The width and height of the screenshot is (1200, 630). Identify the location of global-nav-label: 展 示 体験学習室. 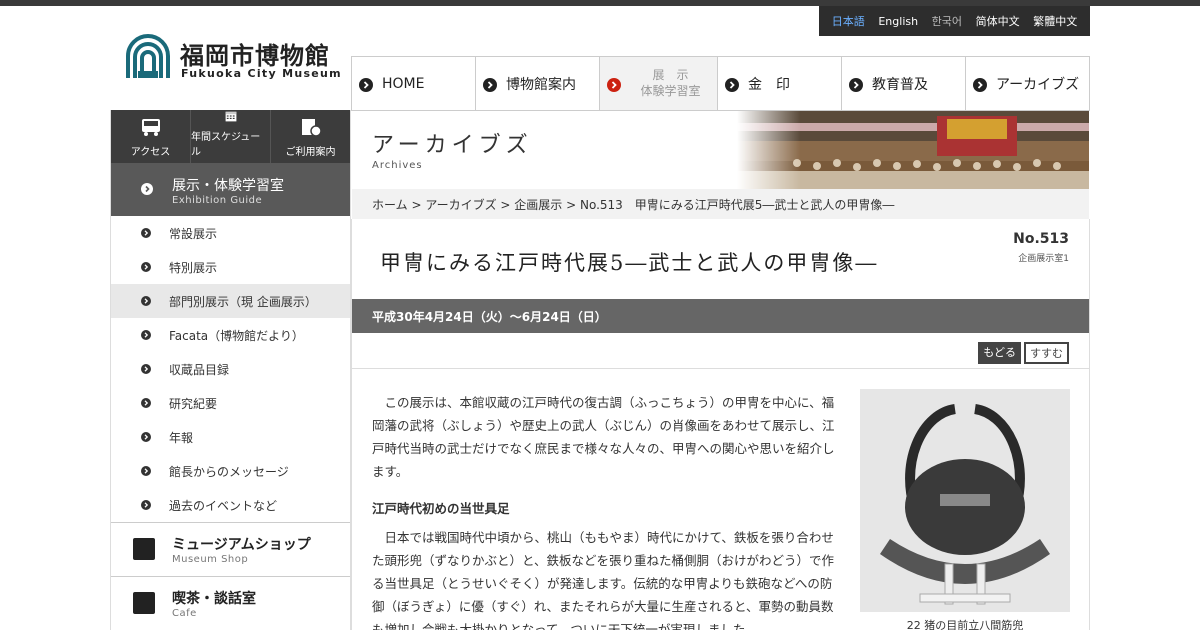
(670, 82).